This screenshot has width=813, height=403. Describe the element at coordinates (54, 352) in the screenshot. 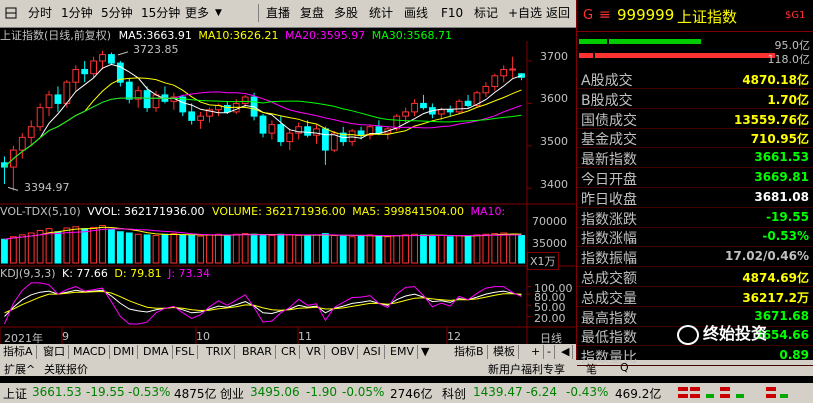

I see `tab-window: 窗口` at that location.